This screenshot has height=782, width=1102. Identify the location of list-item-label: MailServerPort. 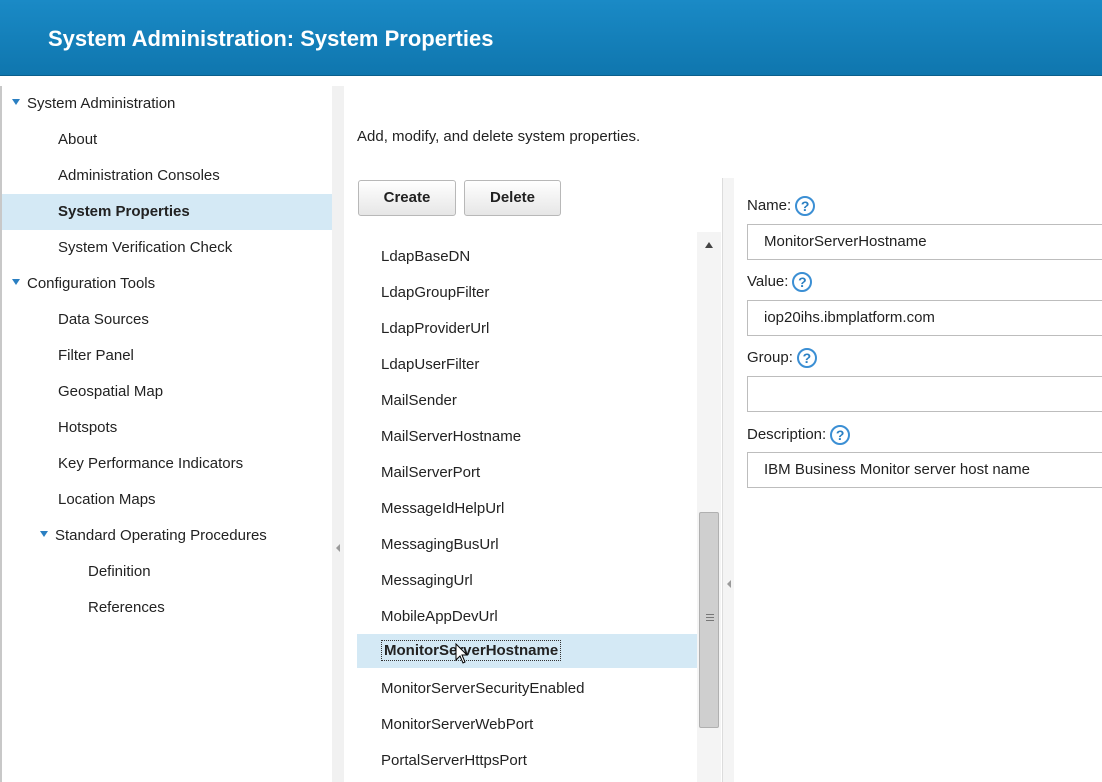
(431, 472).